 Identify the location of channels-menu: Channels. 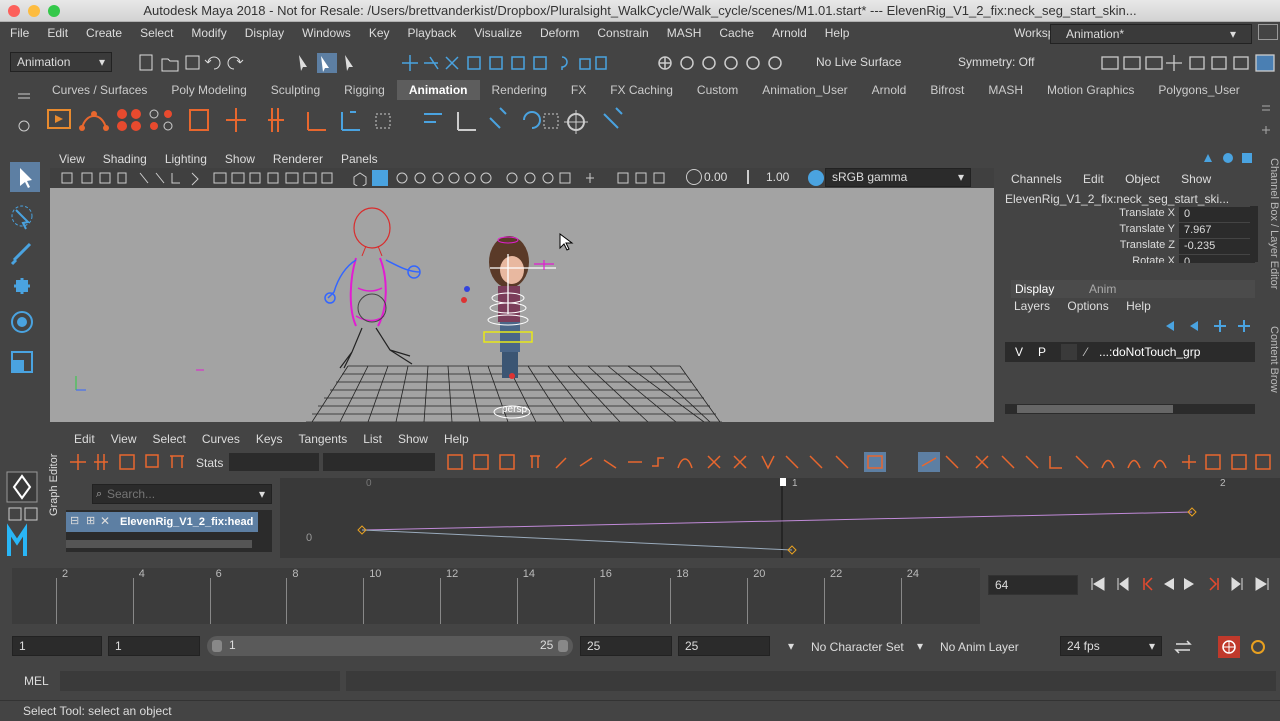
(1036, 179).